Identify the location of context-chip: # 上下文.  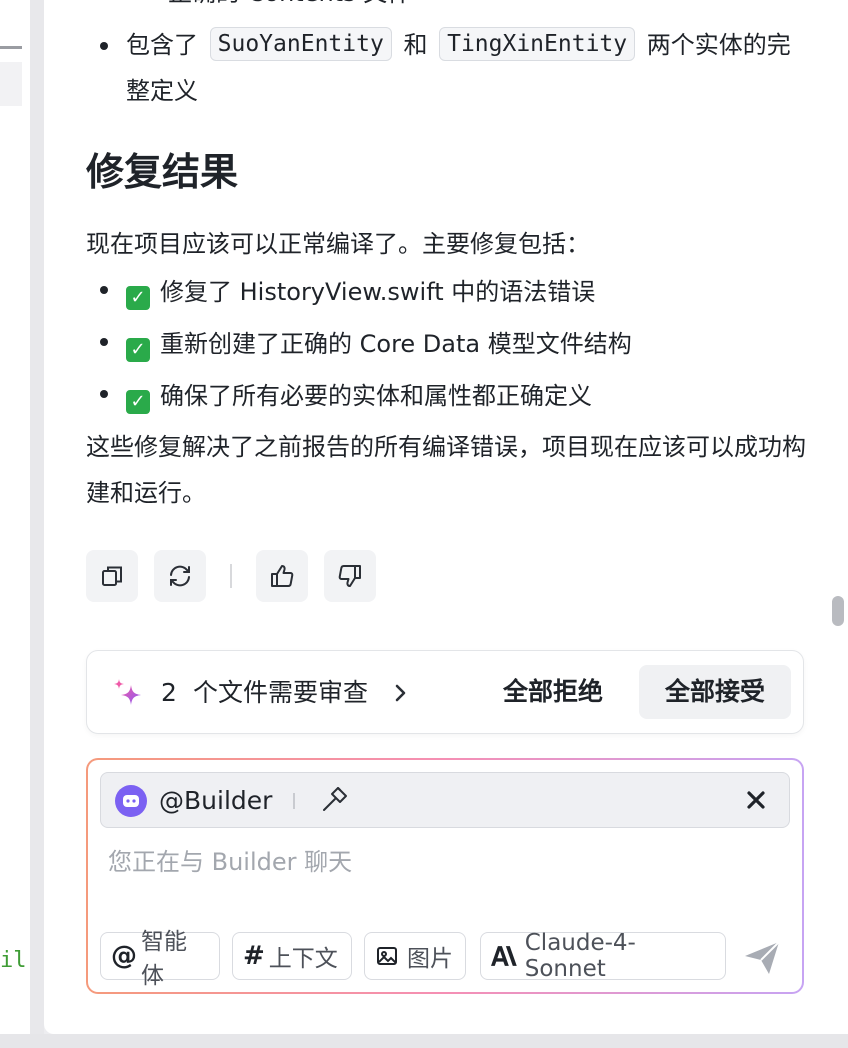
(292, 956).